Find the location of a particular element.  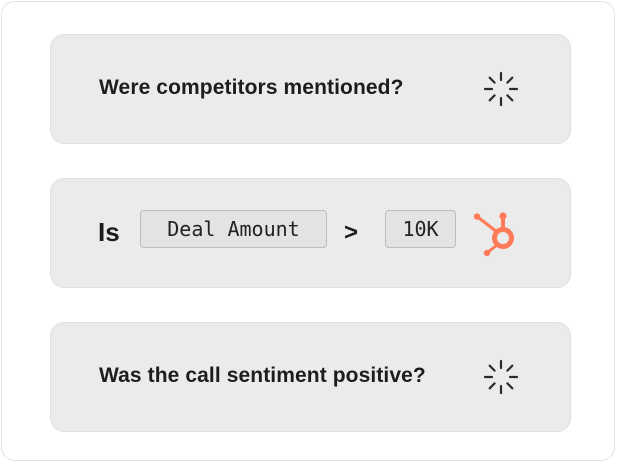

condition-prefix: Is is located at coordinates (109, 232).